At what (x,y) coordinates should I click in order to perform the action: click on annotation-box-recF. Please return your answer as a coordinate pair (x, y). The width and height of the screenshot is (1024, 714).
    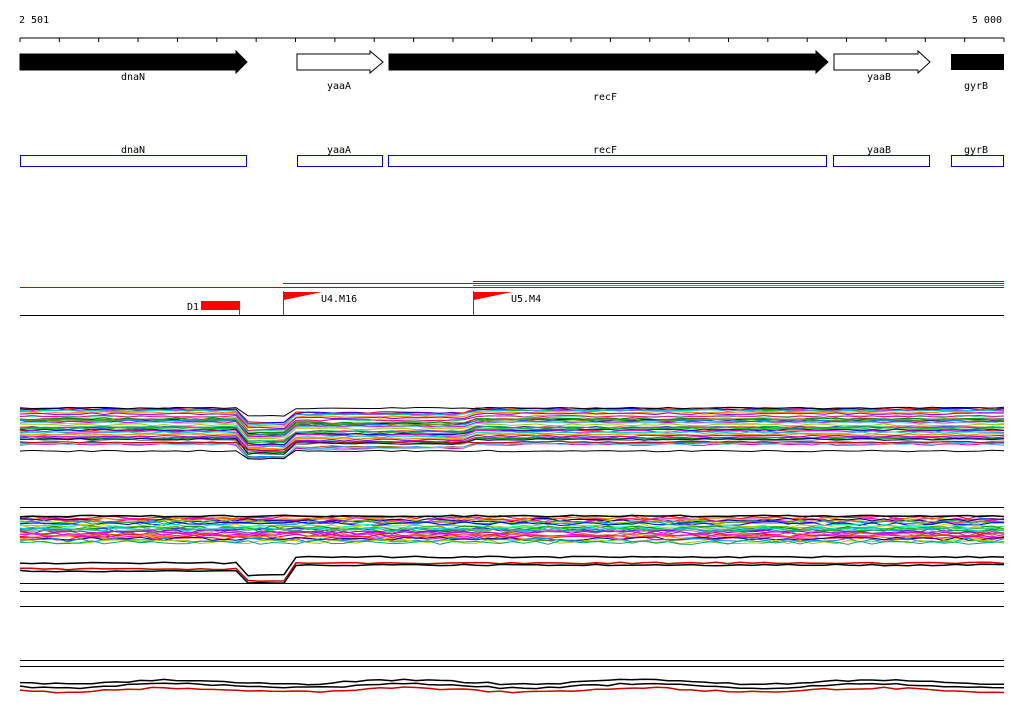
    Looking at the image, I should click on (607, 161).